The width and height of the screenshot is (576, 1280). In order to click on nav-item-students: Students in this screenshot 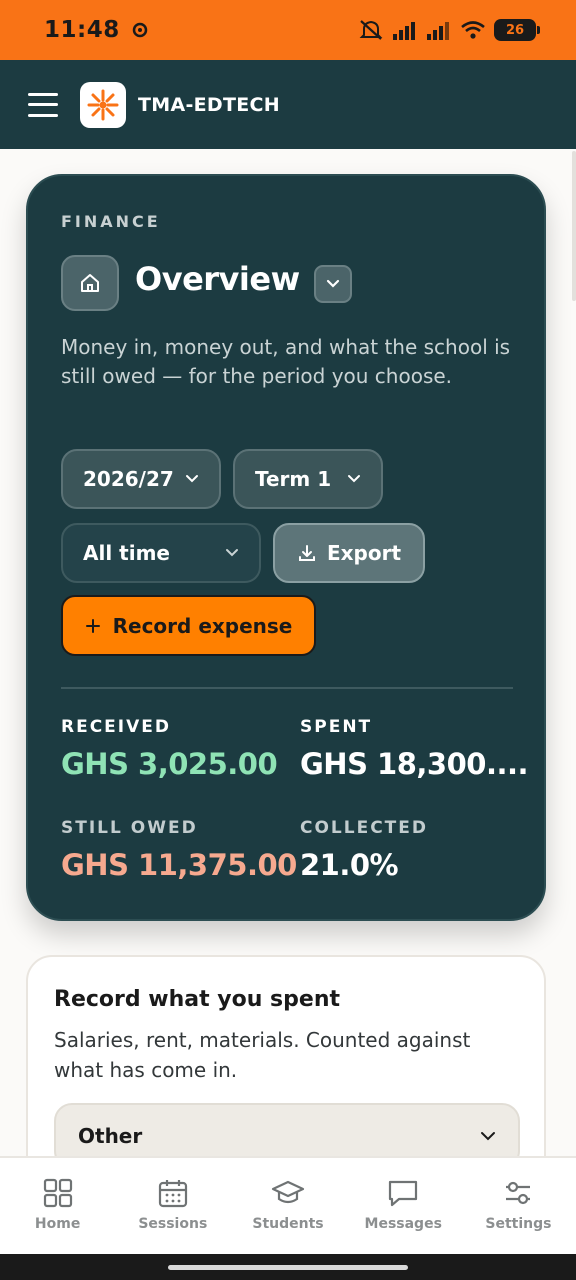, I will do `click(287, 1206)`.